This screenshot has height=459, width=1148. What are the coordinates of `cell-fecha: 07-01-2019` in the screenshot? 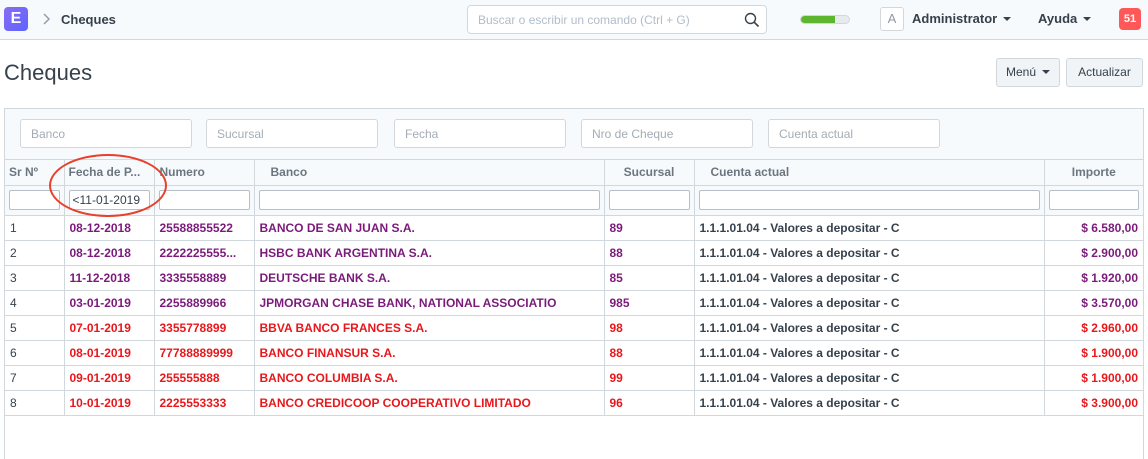 It's located at (109, 328).